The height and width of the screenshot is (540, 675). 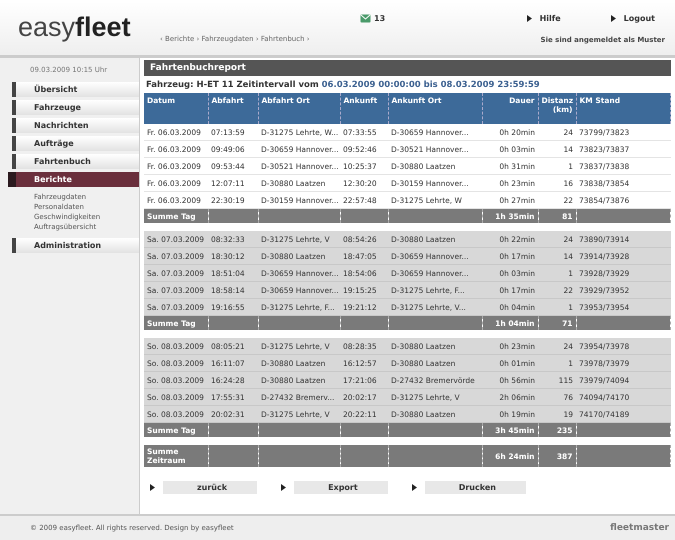 What do you see at coordinates (407, 68) in the screenshot?
I see `panel-title: Fahrtenbuchreport` at bounding box center [407, 68].